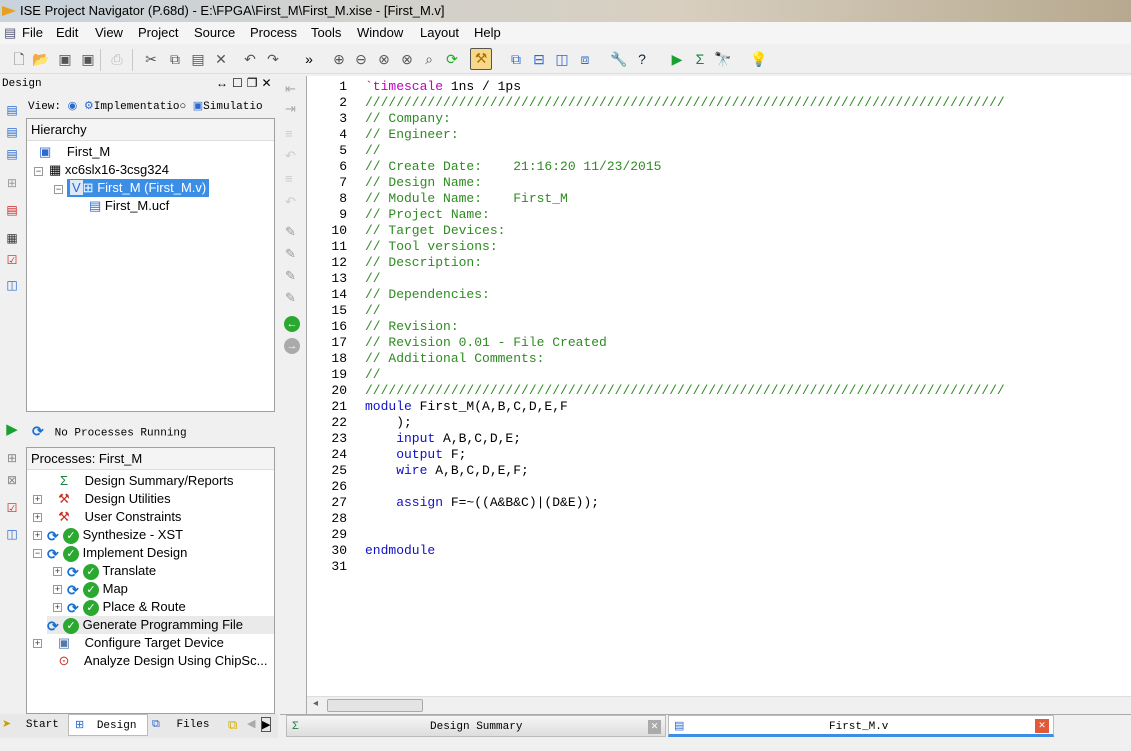 This screenshot has height=751, width=1131. Describe the element at coordinates (151, 59) in the screenshot. I see `cut-icon: ✂` at that location.